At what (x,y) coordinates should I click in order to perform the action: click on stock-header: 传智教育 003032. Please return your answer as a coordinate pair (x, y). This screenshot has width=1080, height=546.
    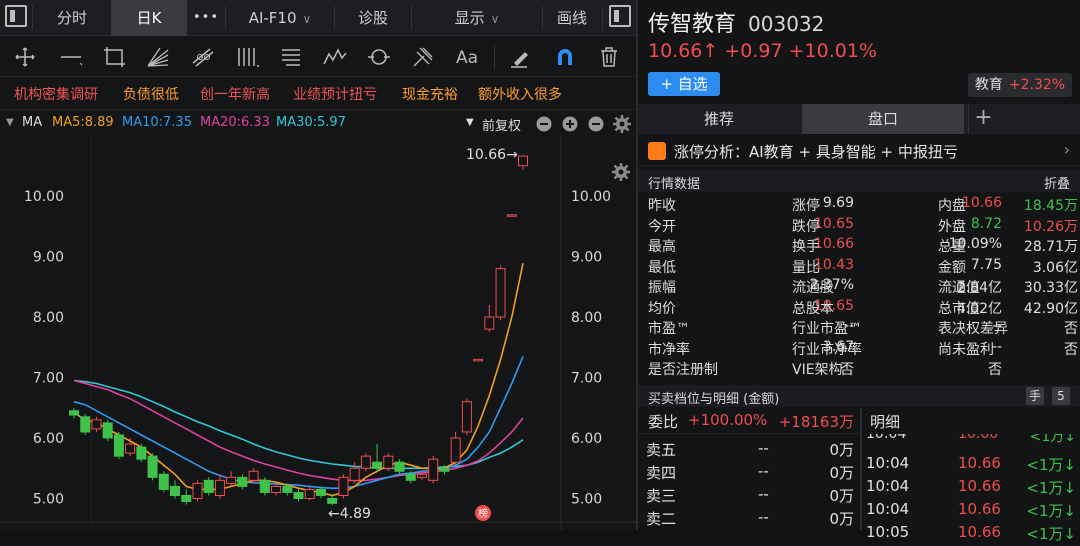
    Looking at the image, I should click on (736, 22).